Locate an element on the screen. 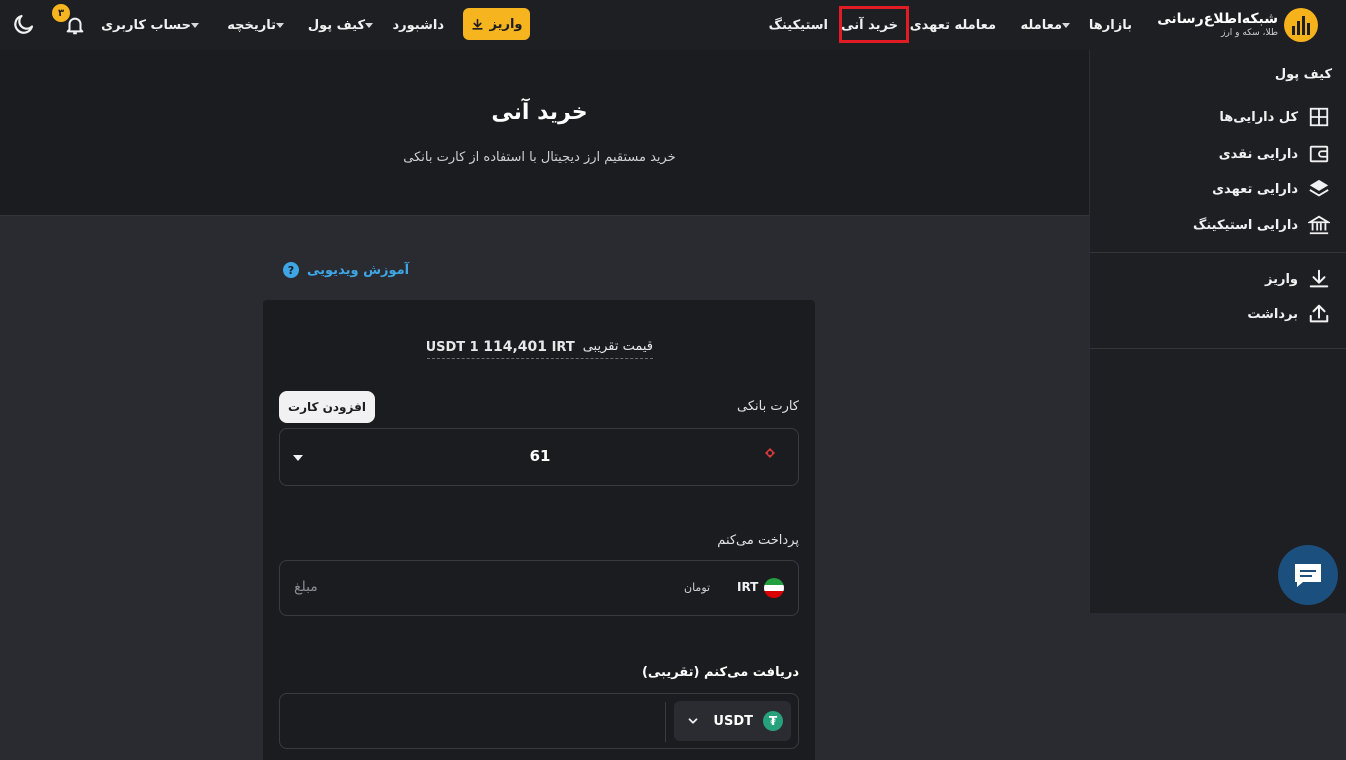 This screenshot has width=1346, height=760. pay-currency-unit: تومان is located at coordinates (697, 587).